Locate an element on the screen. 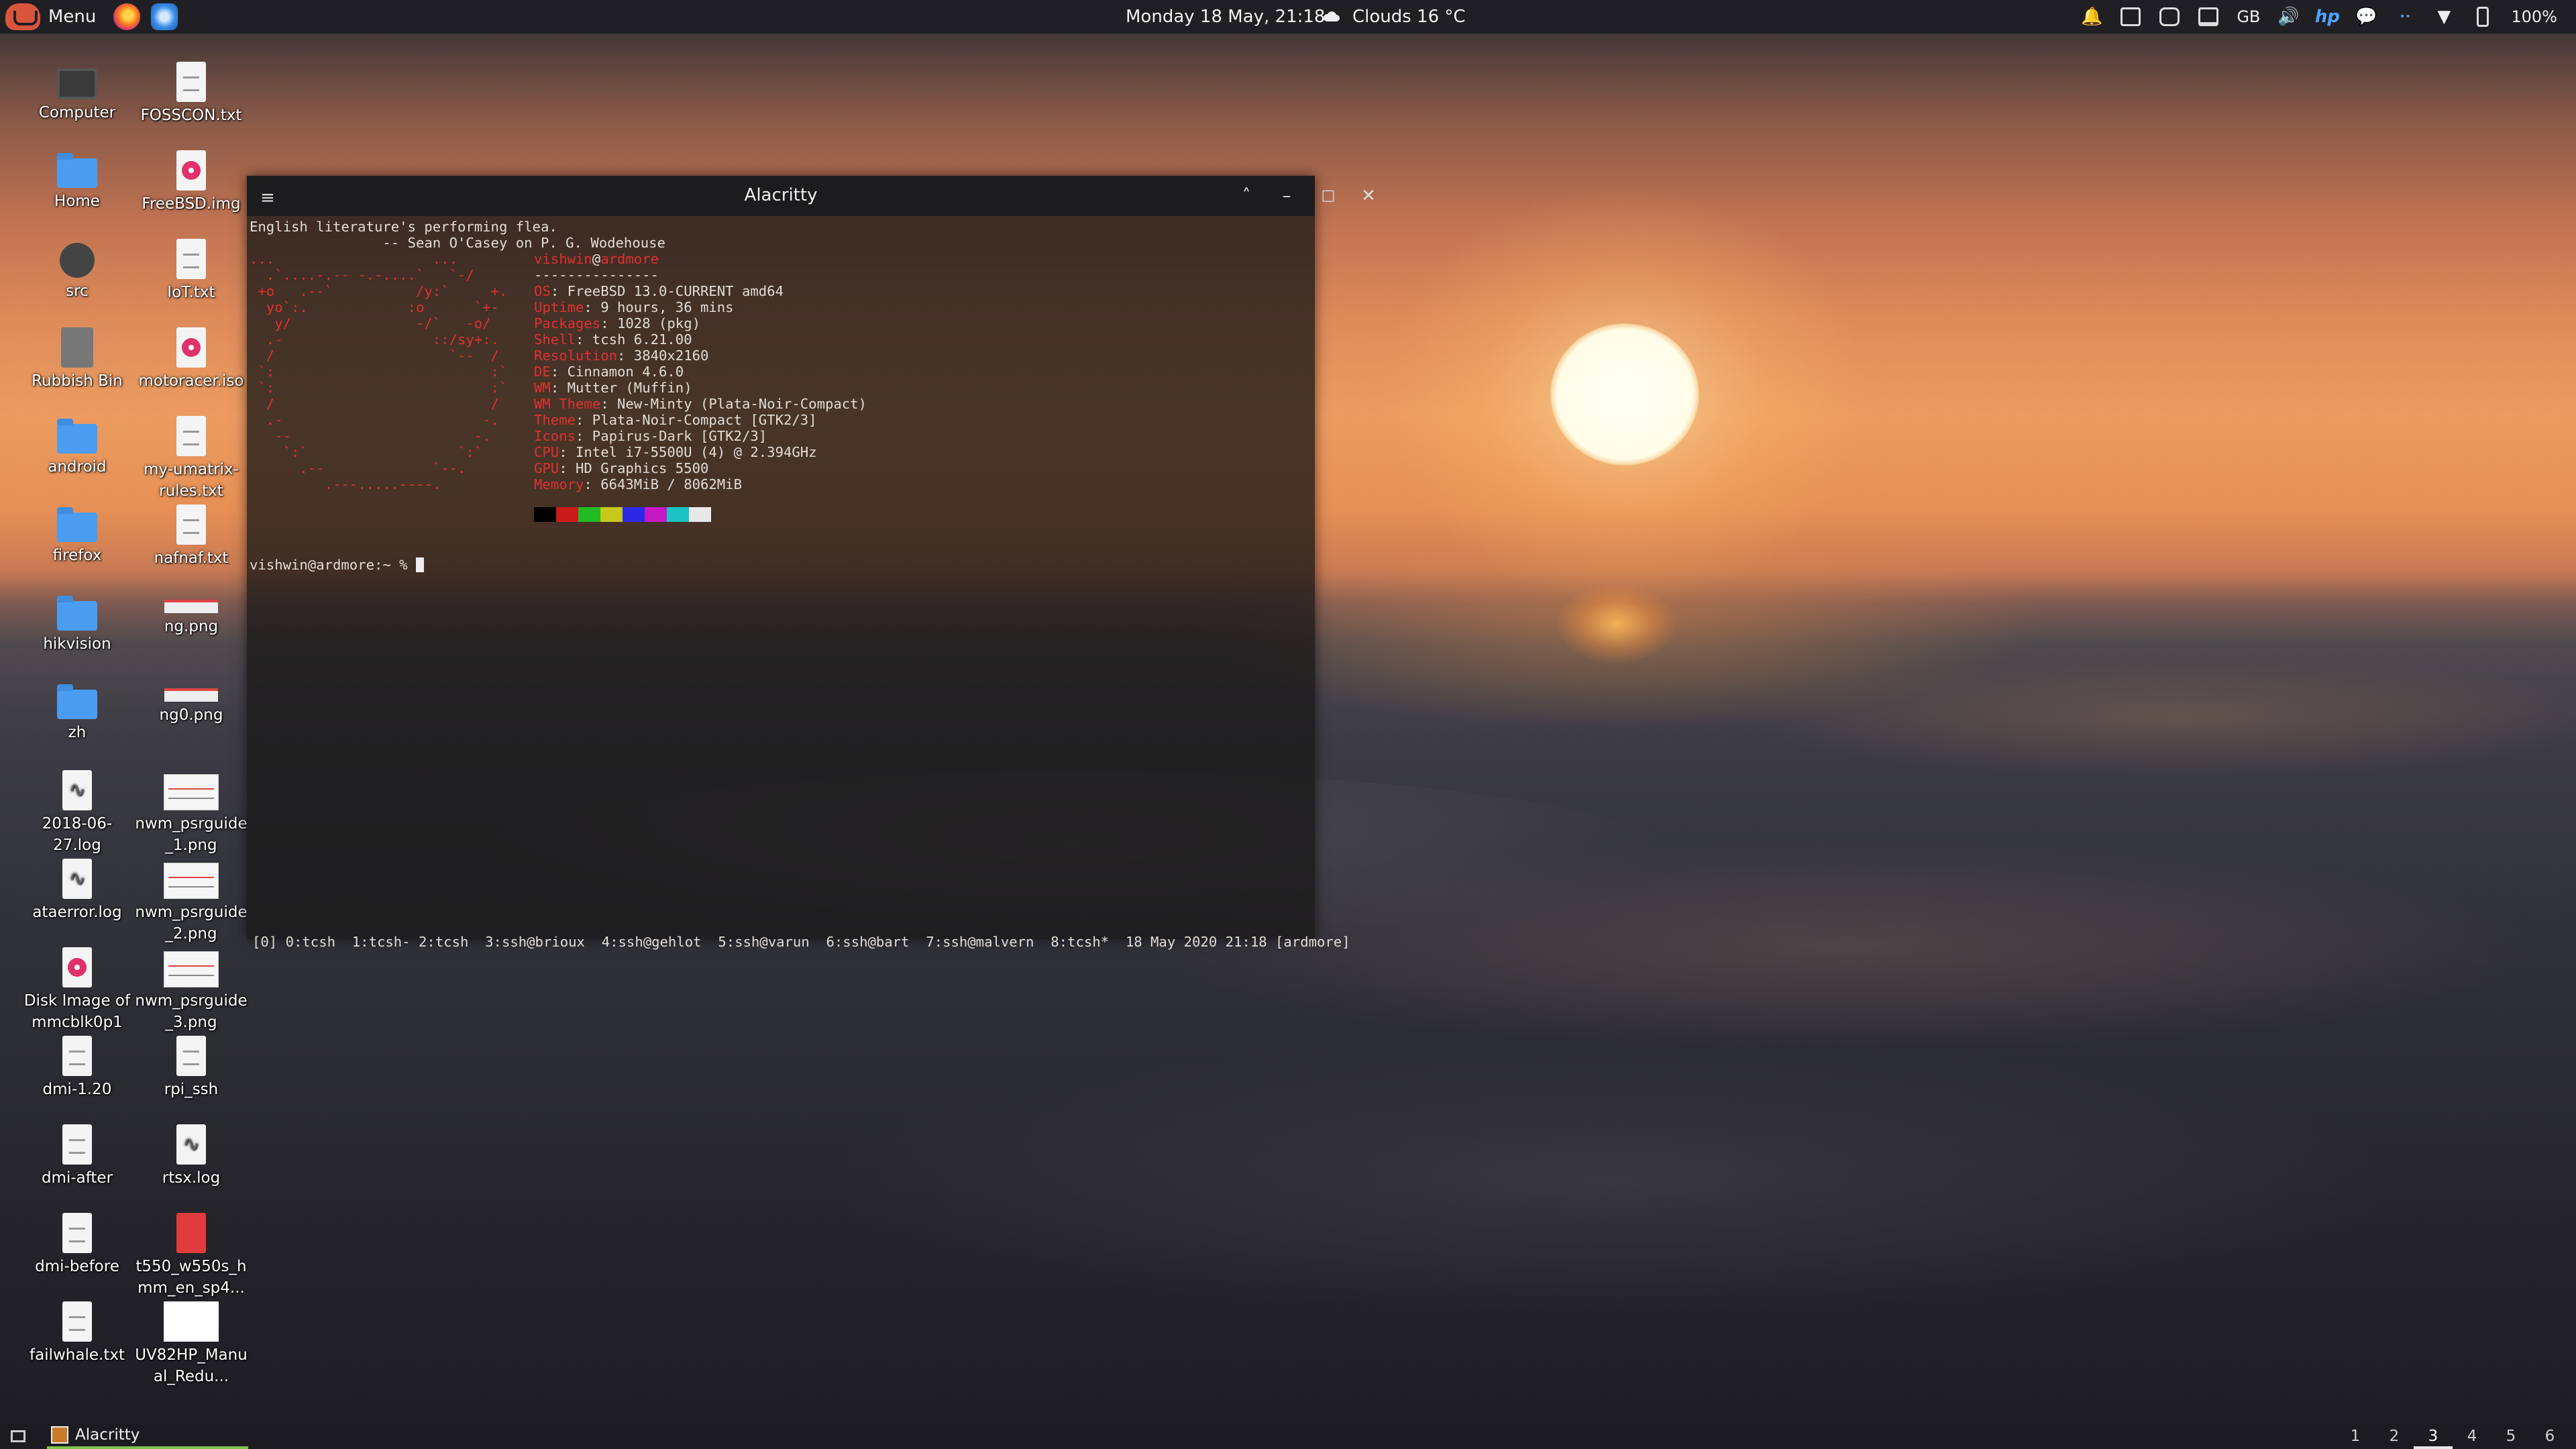 The width and height of the screenshot is (2576, 1449). workspace-6: 6 is located at coordinates (2549, 1436).